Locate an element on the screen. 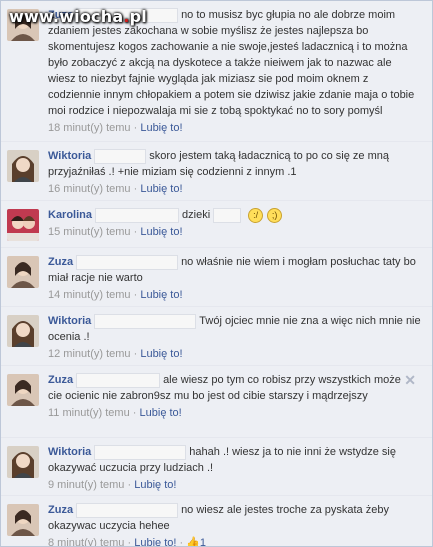 The height and width of the screenshot is (547, 433). comment-author: Karolina is located at coordinates (70, 215).